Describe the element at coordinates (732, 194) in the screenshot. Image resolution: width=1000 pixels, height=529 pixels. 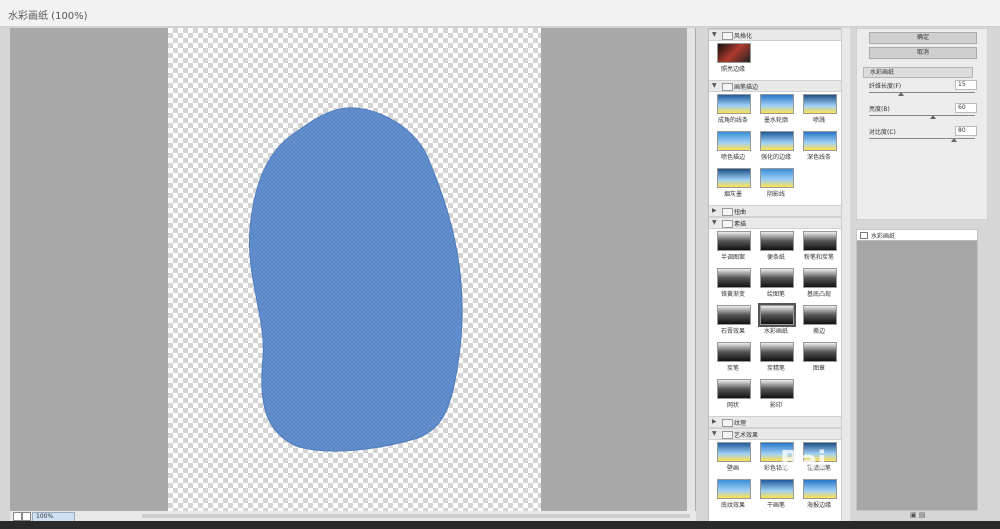
I see `filter-thumbnail-label: 烟灰墨` at that location.